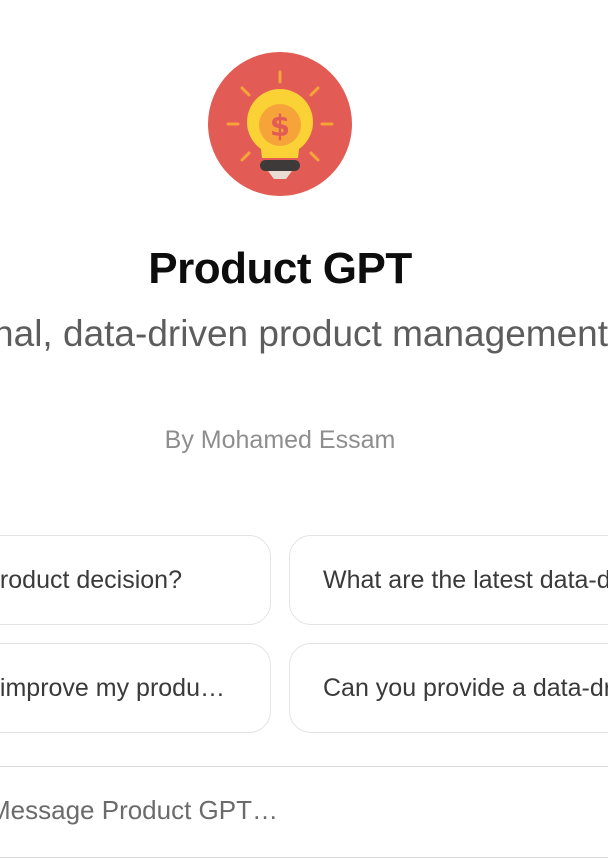 The width and height of the screenshot is (608, 859). Describe the element at coordinates (465, 687) in the screenshot. I see `prompt-suggestion-label: Can you provide a data-driven roadmap?` at that location.